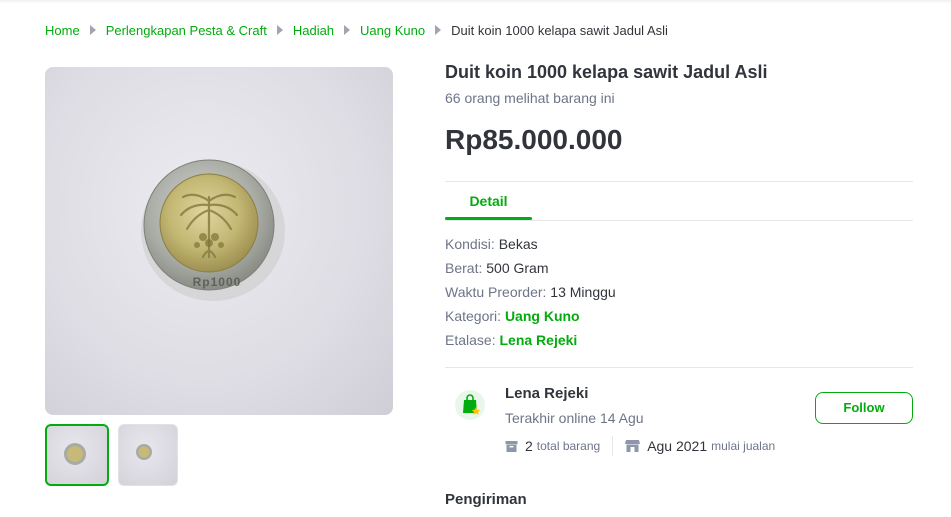 This screenshot has width=951, height=517. I want to click on total-items-label: total barang, so click(568, 446).